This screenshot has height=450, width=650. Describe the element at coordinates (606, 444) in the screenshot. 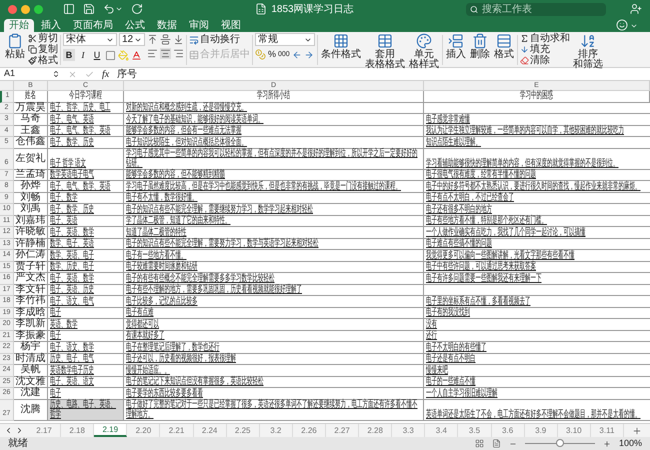

I see `zoom-in-icon` at that location.